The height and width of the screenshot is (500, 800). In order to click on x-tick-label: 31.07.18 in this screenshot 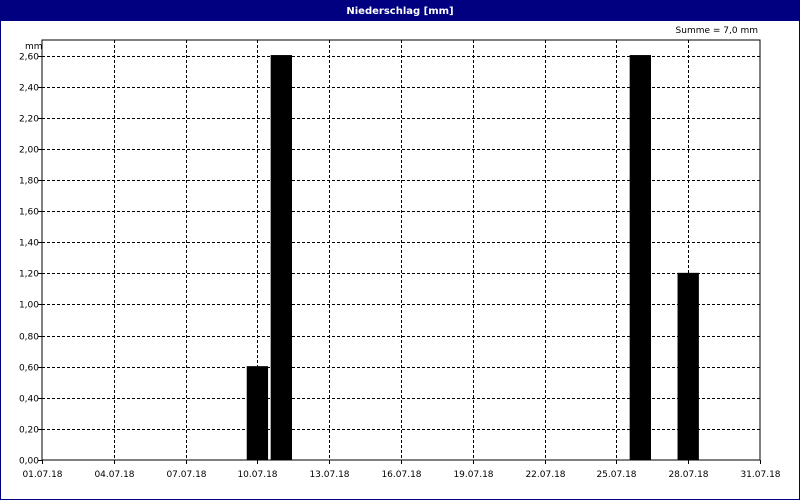, I will do `click(760, 475)`.